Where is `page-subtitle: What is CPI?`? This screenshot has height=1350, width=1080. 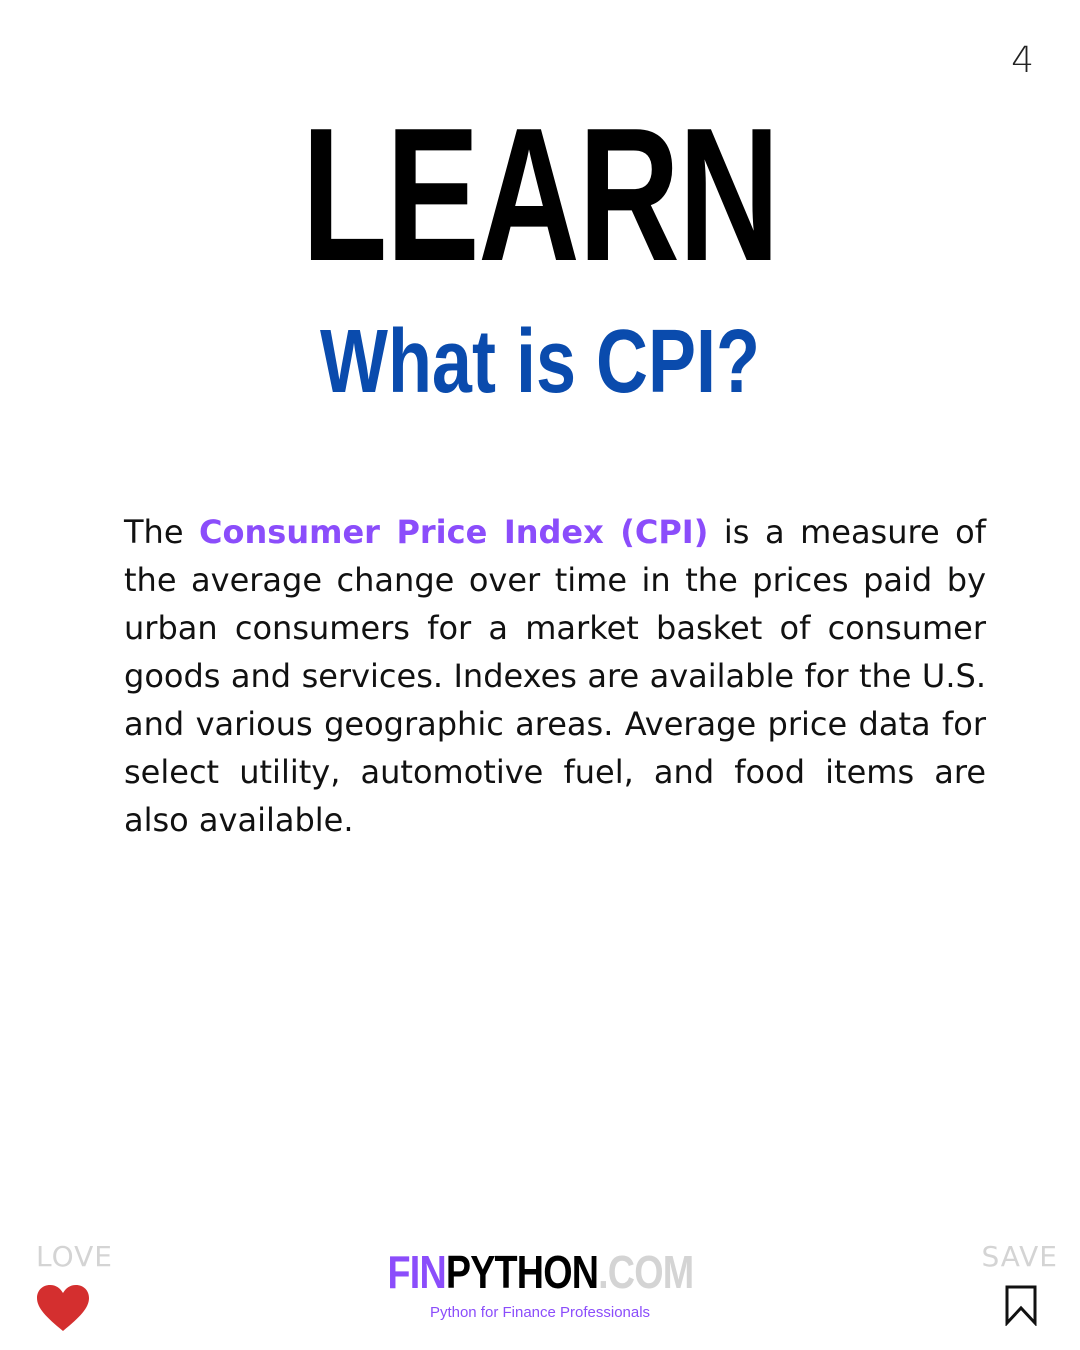
page-subtitle: What is CPI? is located at coordinates (540, 362).